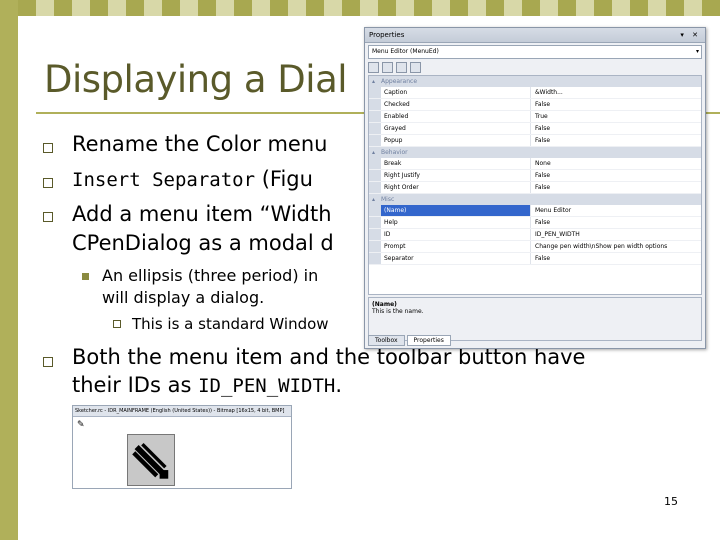 The width and height of the screenshot is (720, 540). What do you see at coordinates (202, 214) in the screenshot?
I see `bullet-3-line-1: Add a menu item “Width` at bounding box center [202, 214].